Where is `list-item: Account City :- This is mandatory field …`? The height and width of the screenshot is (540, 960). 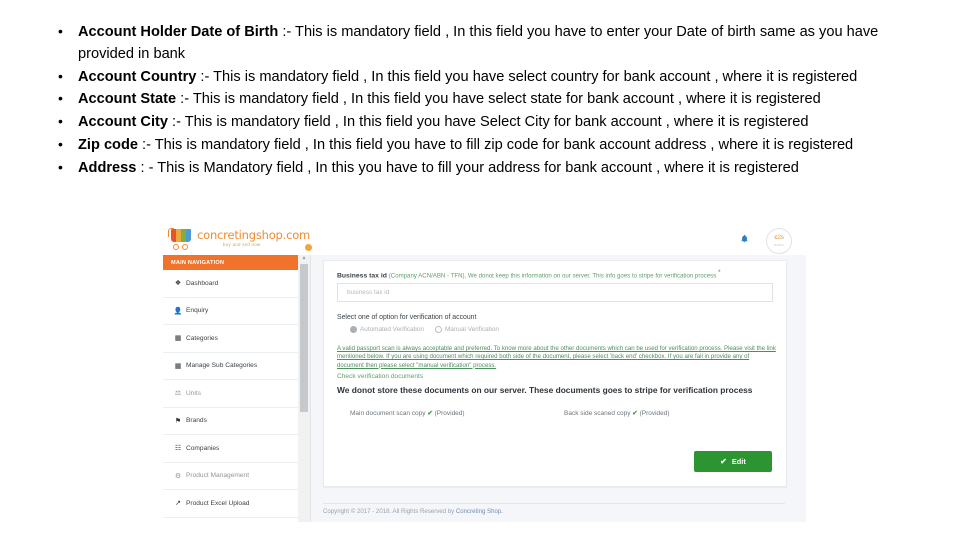 list-item: Account City :- This is mandatory field … is located at coordinates (483, 123).